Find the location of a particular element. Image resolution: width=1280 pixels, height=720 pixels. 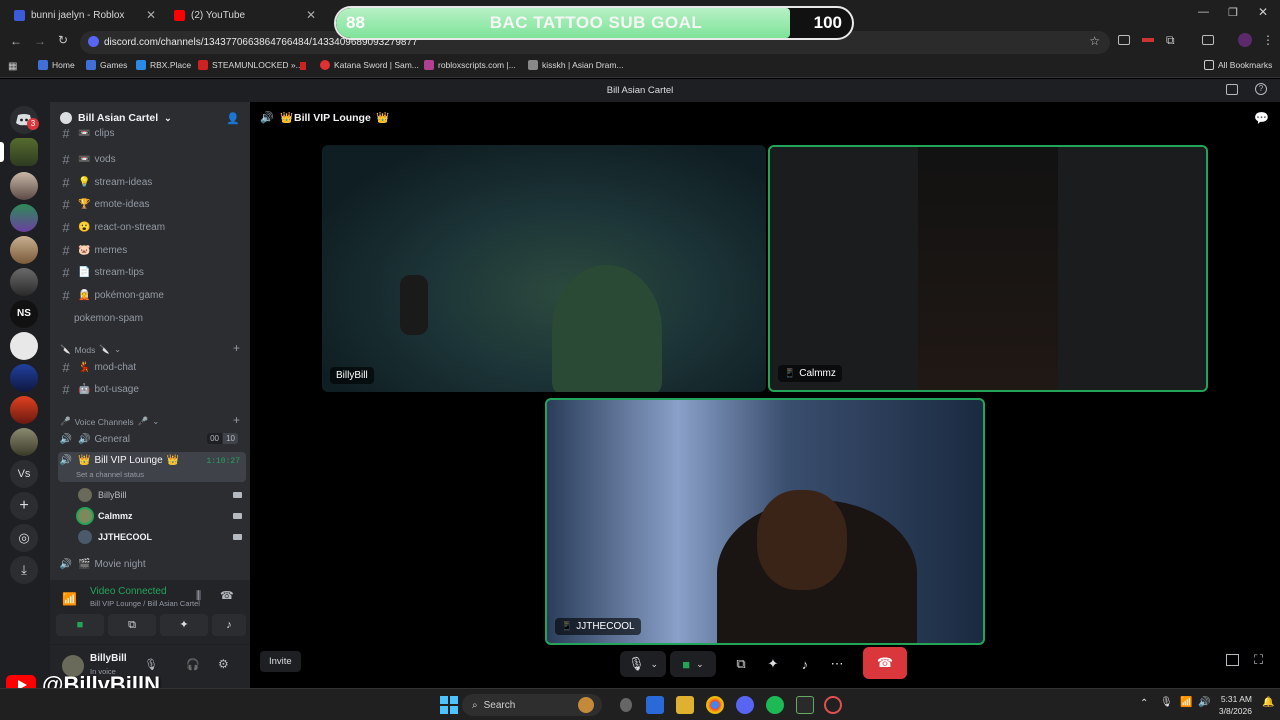

server-icon-ns: NS is located at coordinates (24, 314).